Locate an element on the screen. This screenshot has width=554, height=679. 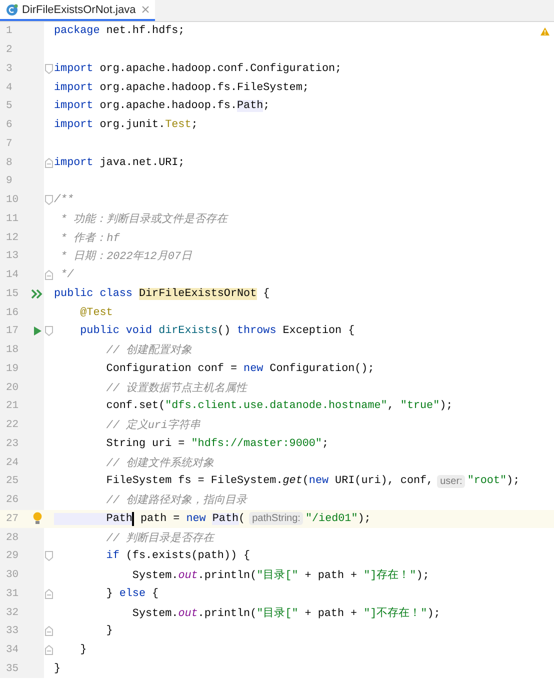
code-text: FileSystem fs = FileSystem.get(new URI(uri), conf, is located at coordinates (269, 481).